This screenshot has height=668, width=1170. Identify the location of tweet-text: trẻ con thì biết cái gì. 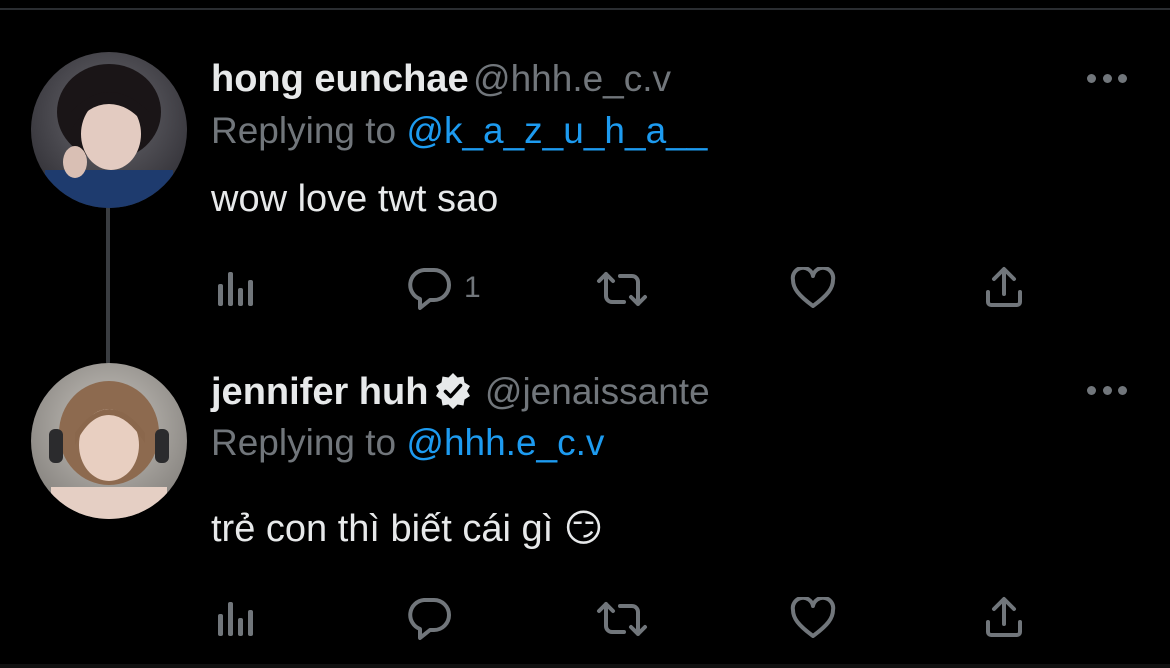
(382, 529).